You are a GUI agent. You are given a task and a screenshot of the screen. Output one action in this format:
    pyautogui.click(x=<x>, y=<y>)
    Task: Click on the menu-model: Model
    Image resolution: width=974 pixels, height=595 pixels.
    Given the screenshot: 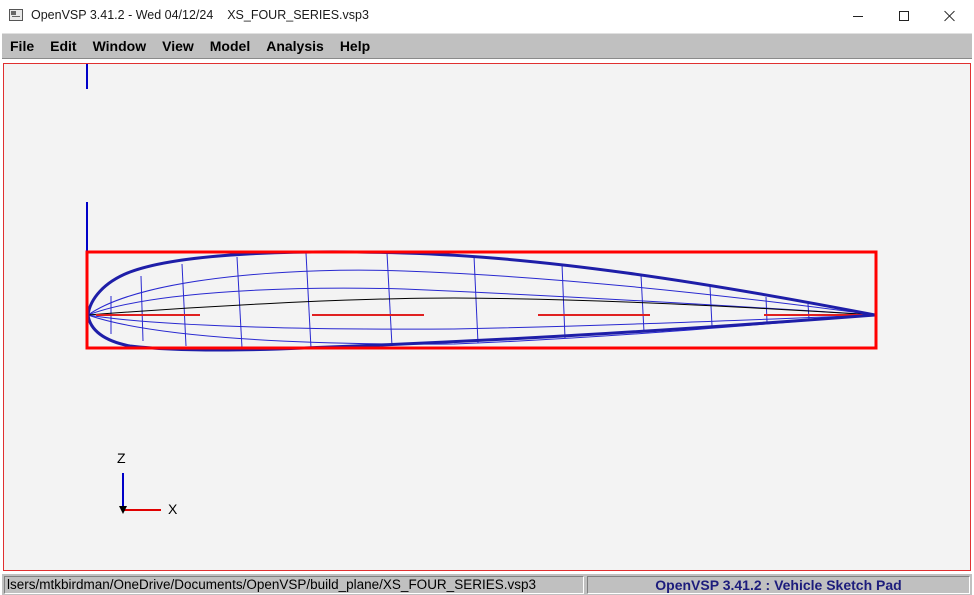 What is the action you would take?
    pyautogui.click(x=230, y=46)
    